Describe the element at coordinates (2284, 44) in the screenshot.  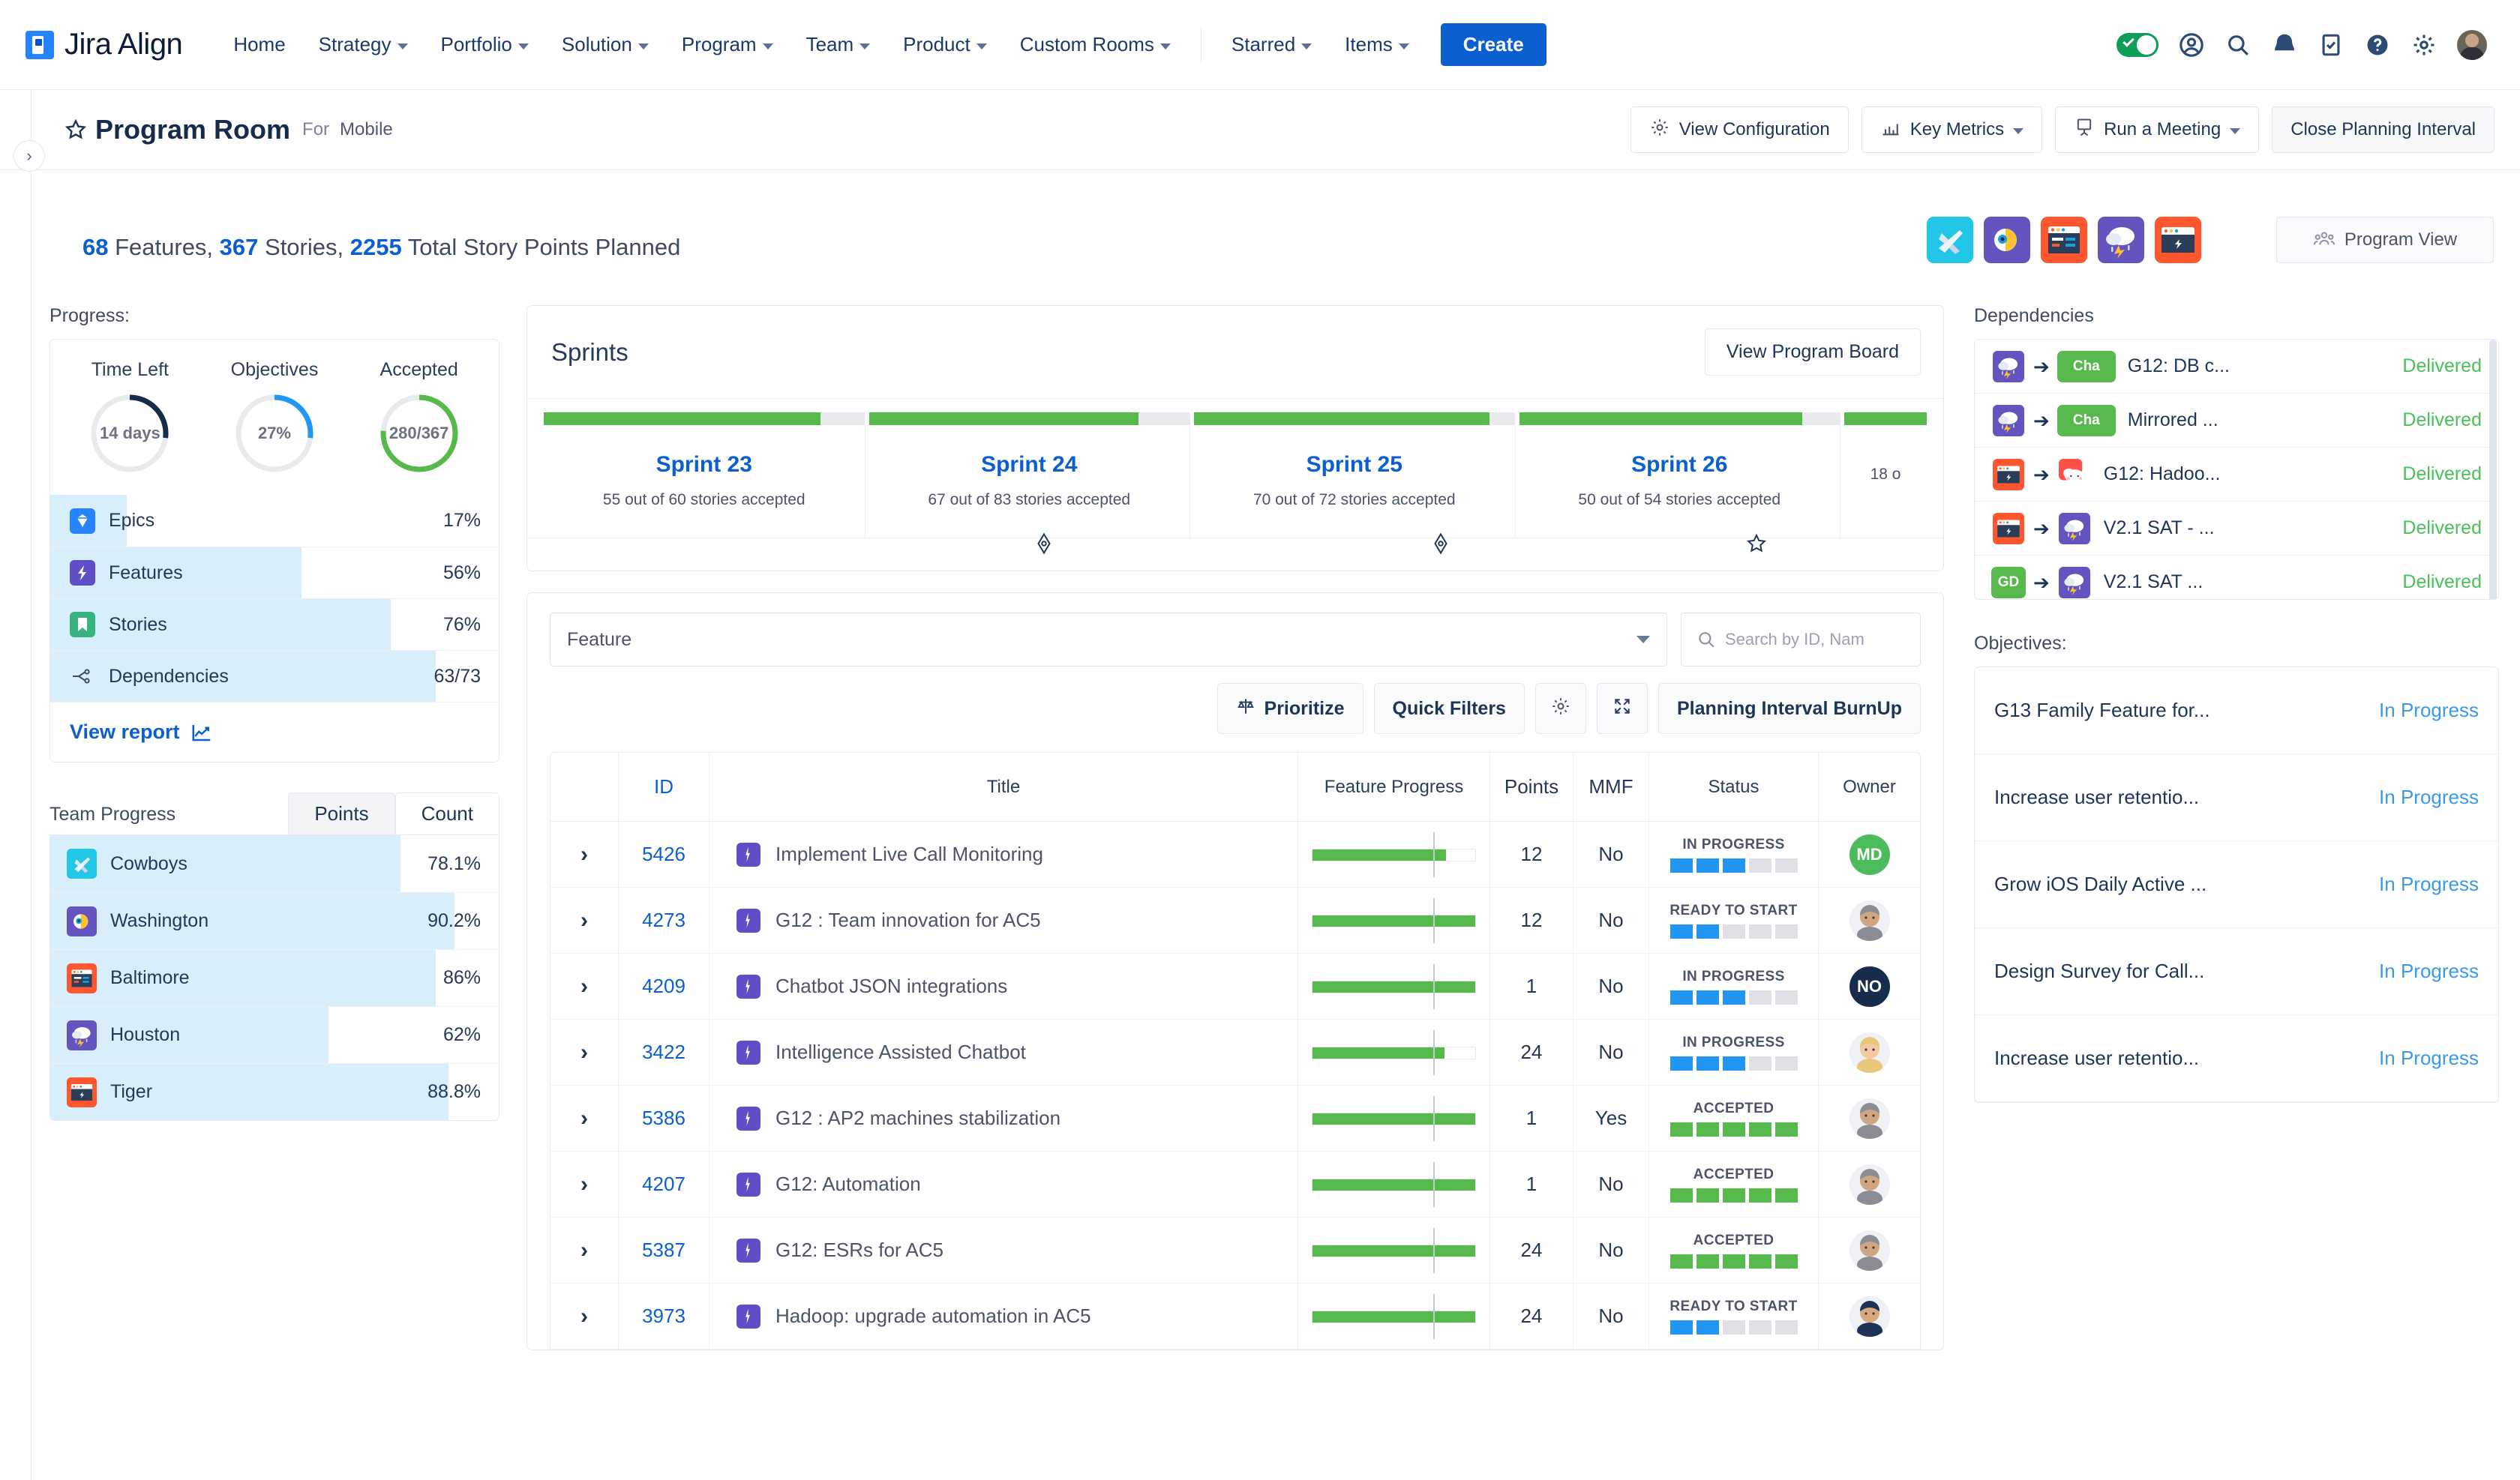
I see `notification-bell-icon` at that location.